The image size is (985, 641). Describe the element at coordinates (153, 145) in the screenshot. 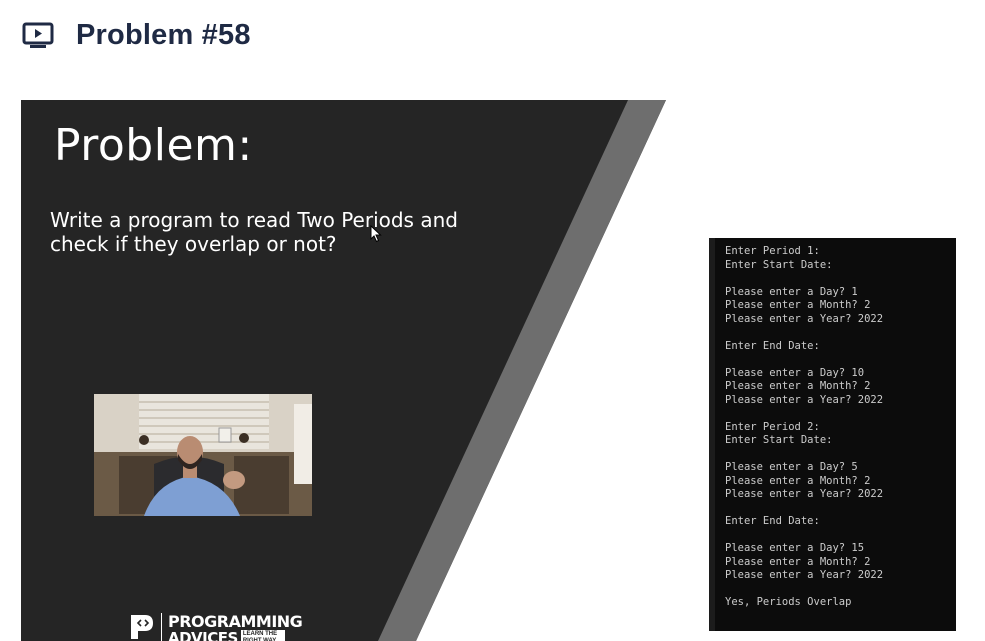

I see `slide-title: Problem:` at that location.